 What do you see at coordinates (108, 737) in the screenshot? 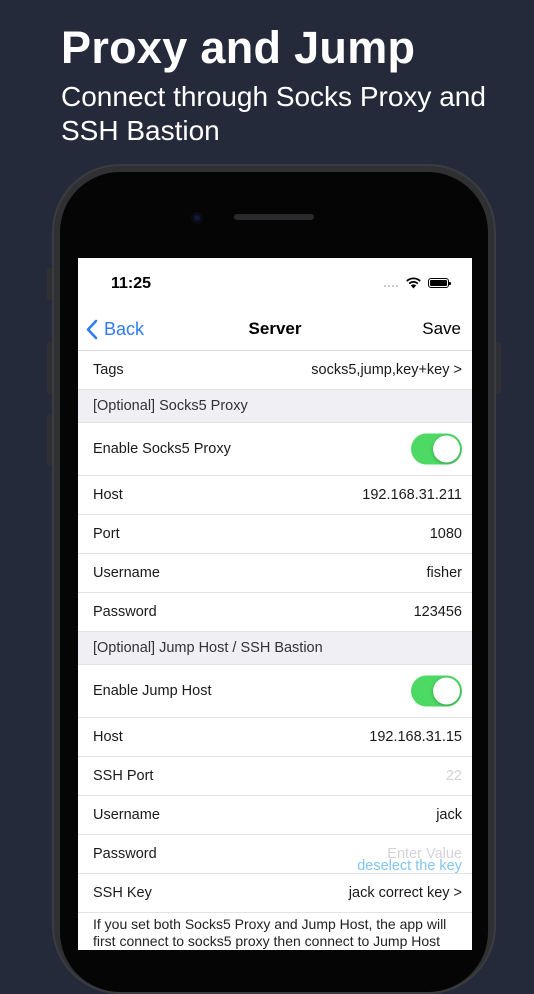
I see `jump-host-label: Host` at bounding box center [108, 737].